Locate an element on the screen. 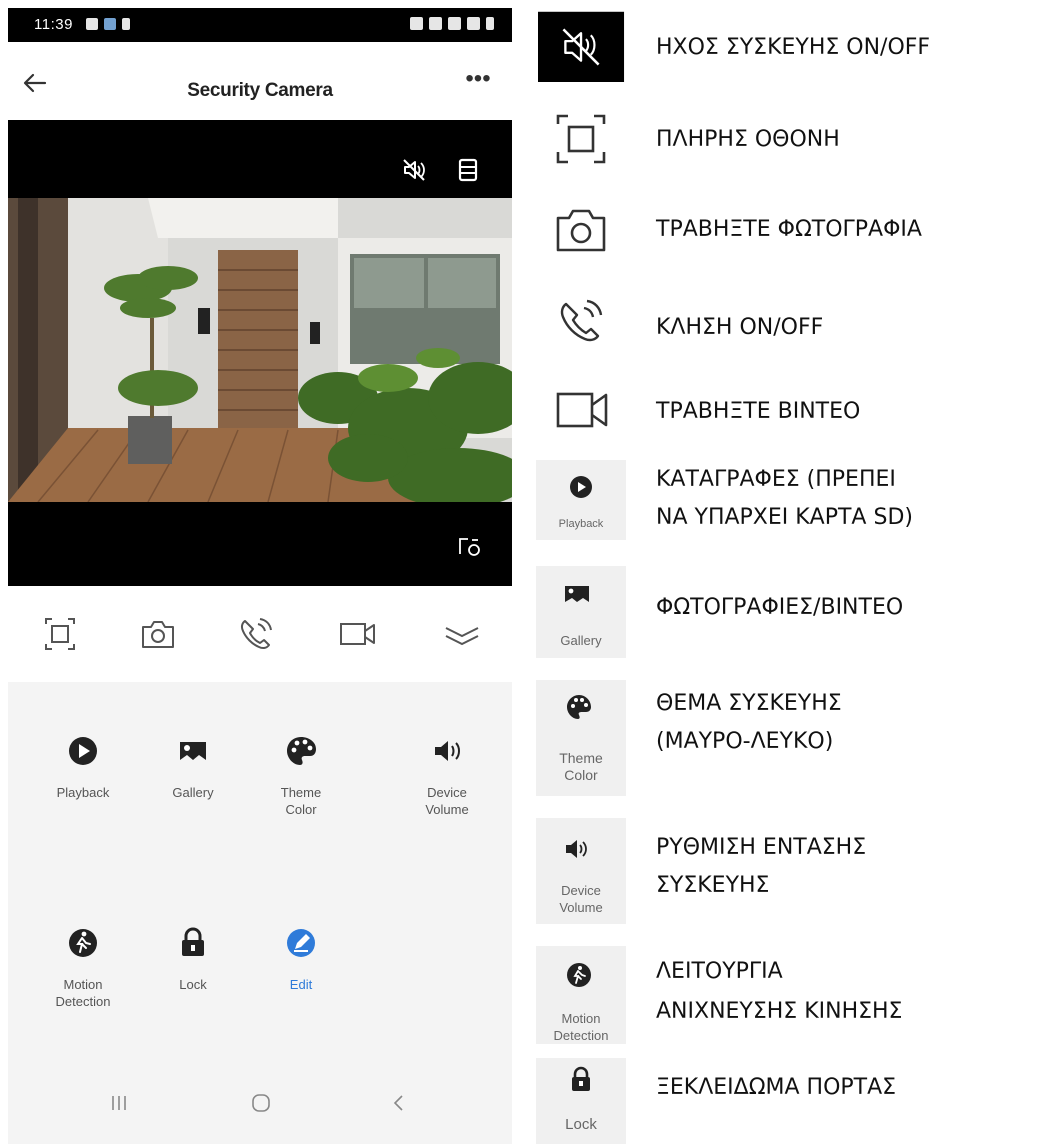 This screenshot has width=1064, height=1144. status-bar: 11:39 is located at coordinates (260, 25).